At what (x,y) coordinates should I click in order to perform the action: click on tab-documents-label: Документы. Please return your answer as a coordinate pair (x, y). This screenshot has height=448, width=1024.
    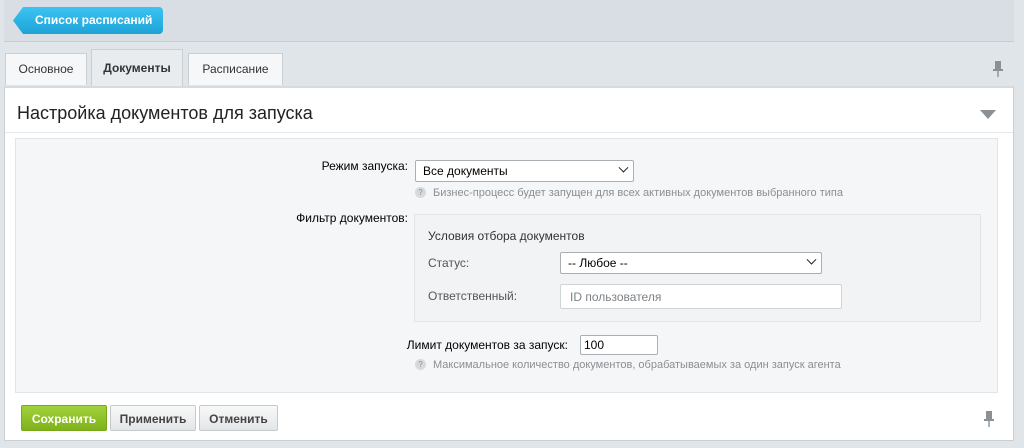
    Looking at the image, I should click on (137, 68).